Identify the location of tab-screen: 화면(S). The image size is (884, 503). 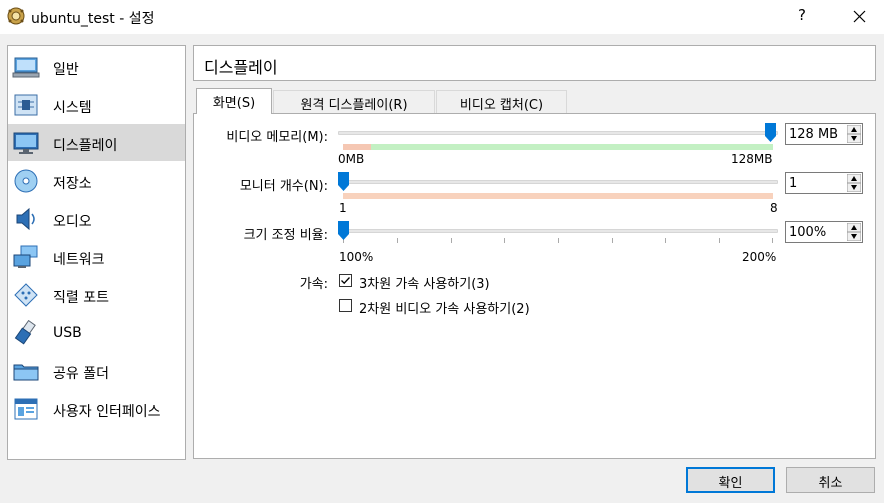
(234, 101).